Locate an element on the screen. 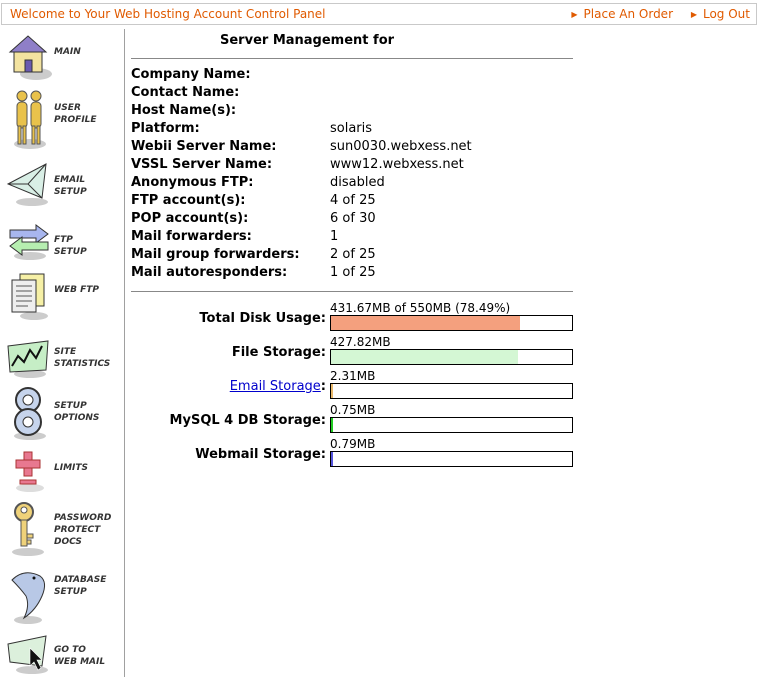 The image size is (759, 696). usage-row: MySQL 4 DB Storage: 0.75MB is located at coordinates (352, 420).